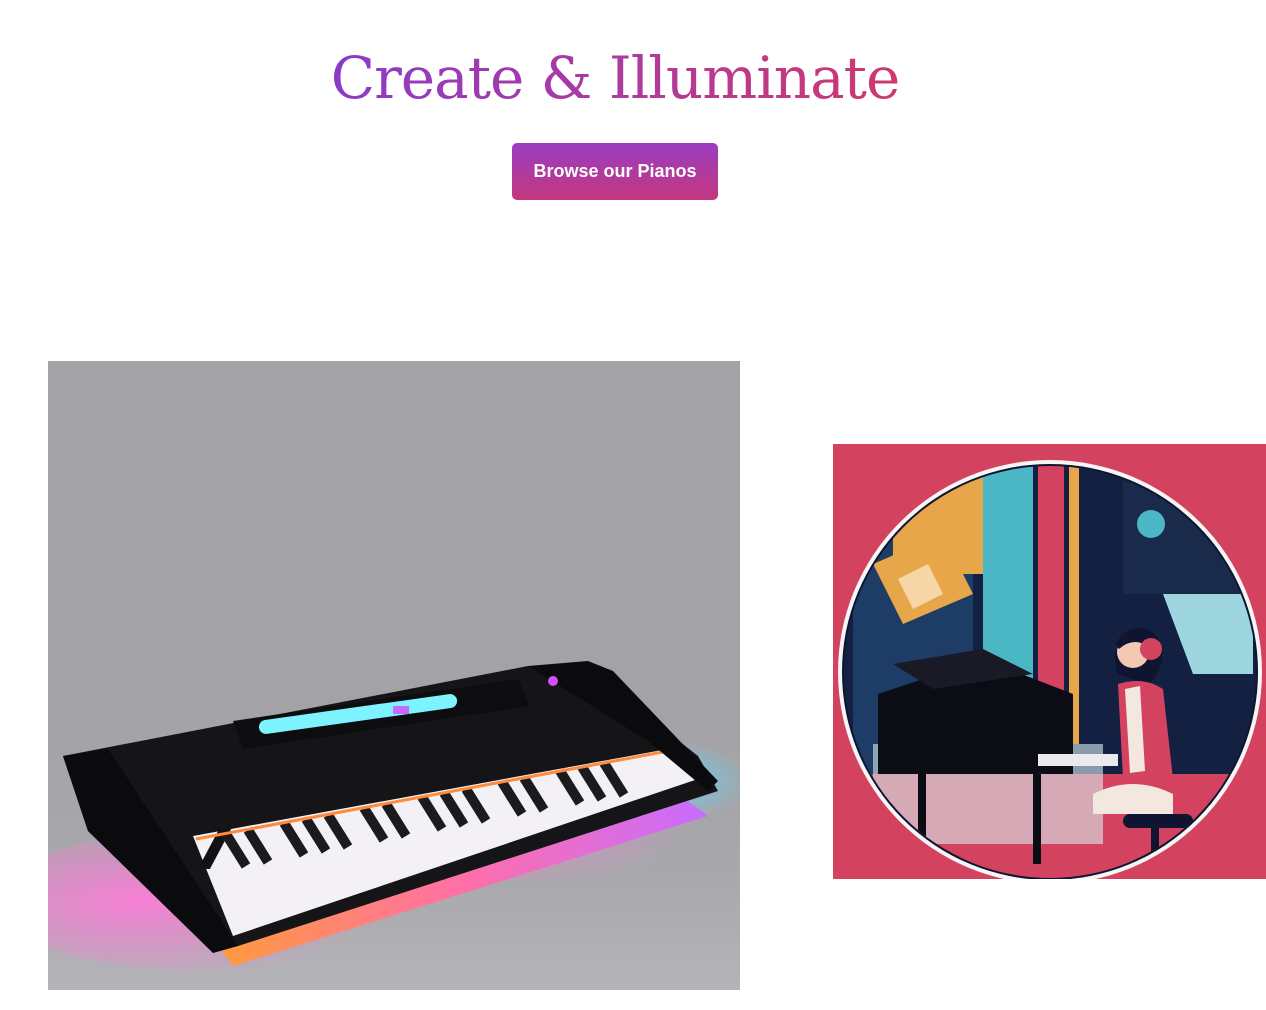 This screenshot has width=1266, height=1010. I want to click on pianist-illustration-image, so click(1049, 661).